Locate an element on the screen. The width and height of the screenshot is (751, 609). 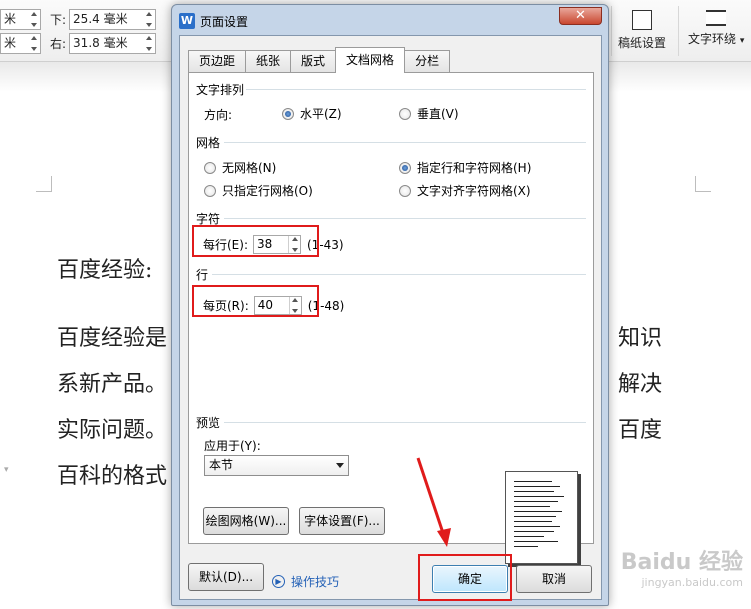
top-margin-value: 米 is located at coordinates (10, 19).